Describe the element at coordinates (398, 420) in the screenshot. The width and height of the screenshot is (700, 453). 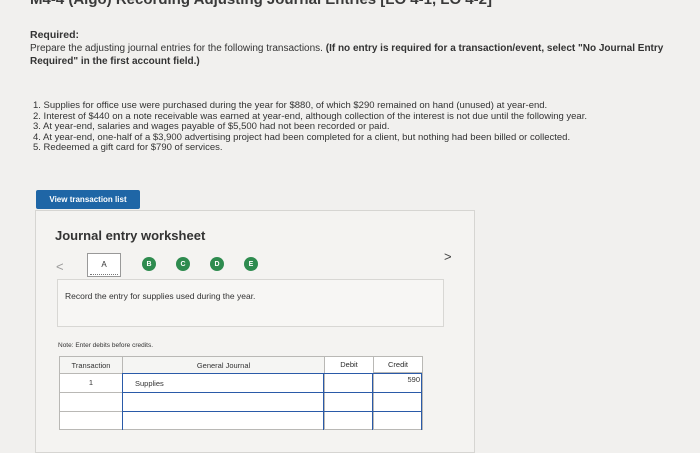
I see `row-3-credit-field` at that location.